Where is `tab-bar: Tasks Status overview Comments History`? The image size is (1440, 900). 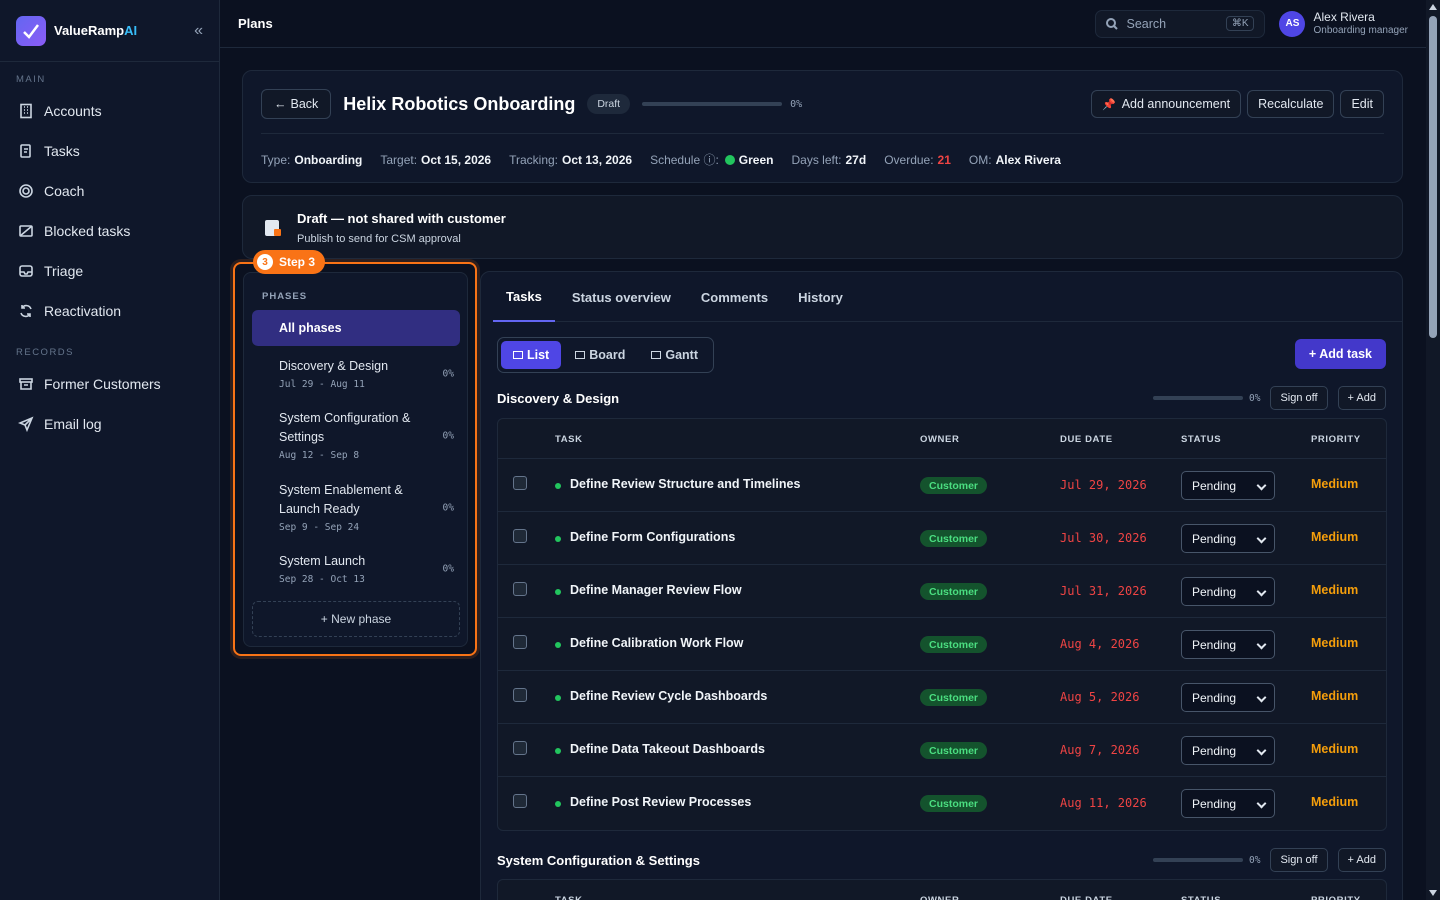 tab-bar: Tasks Status overview Comments History is located at coordinates (947, 297).